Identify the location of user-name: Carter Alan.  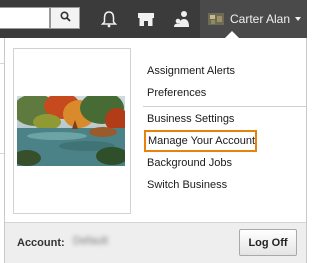
(260, 19).